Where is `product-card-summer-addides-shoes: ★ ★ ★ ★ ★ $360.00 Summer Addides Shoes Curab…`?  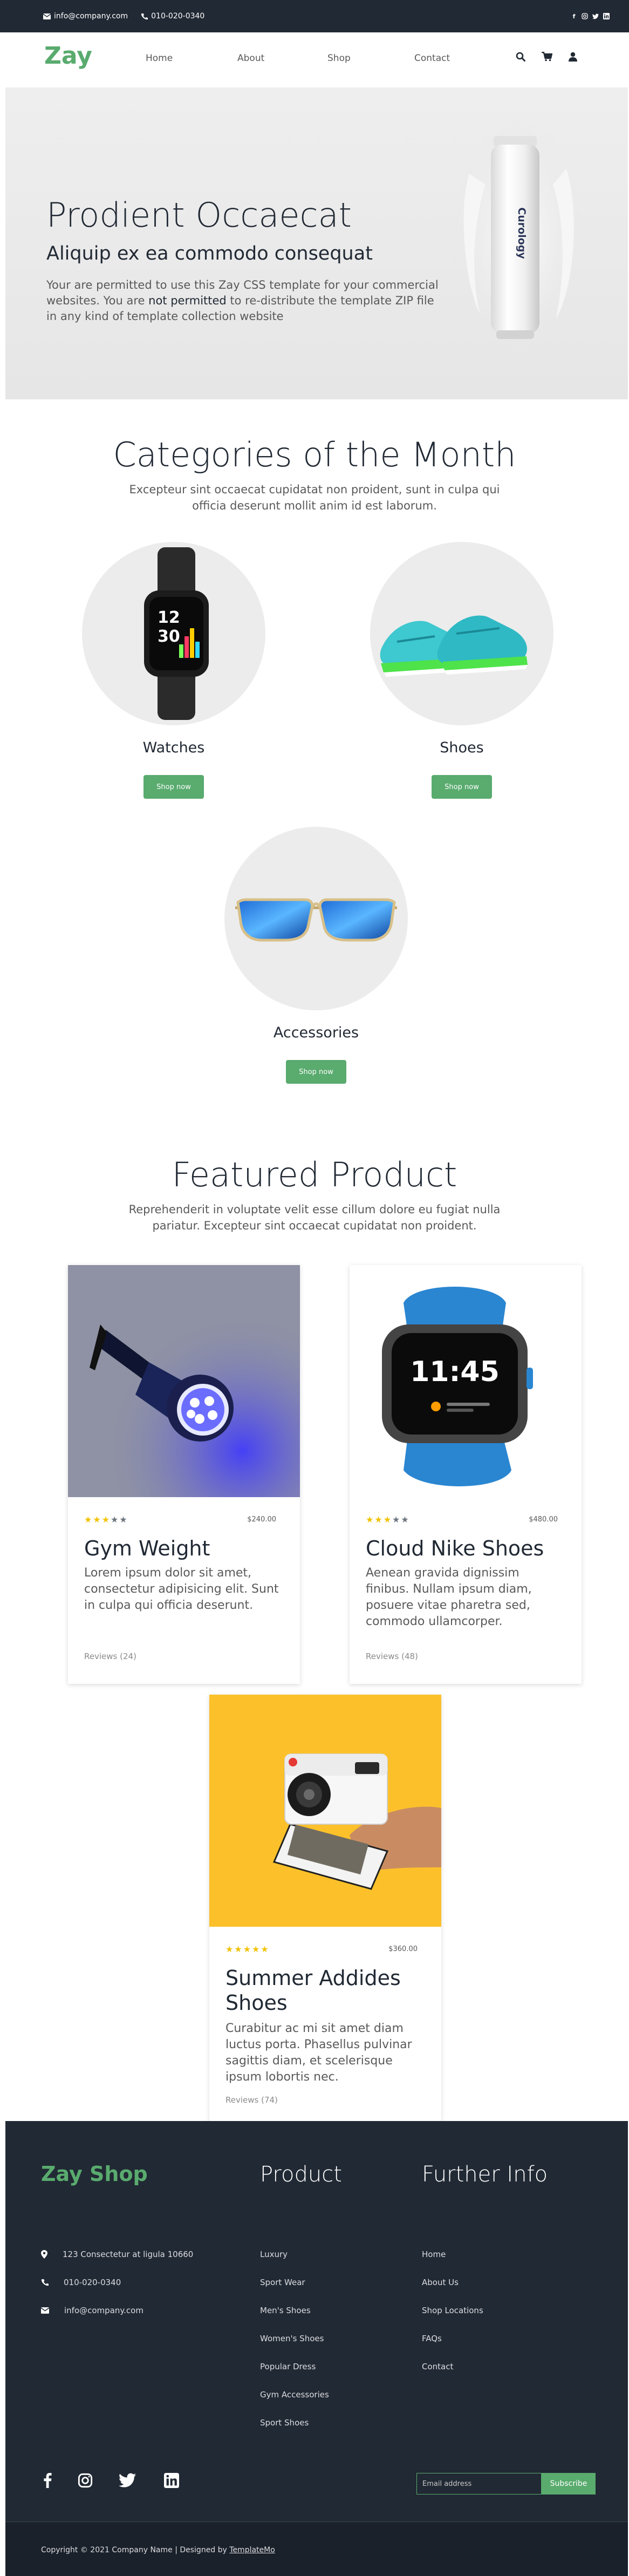 product-card-summer-addides-shoes: ★ ★ ★ ★ ★ $360.00 Summer Addides Shoes Curab… is located at coordinates (325, 1908).